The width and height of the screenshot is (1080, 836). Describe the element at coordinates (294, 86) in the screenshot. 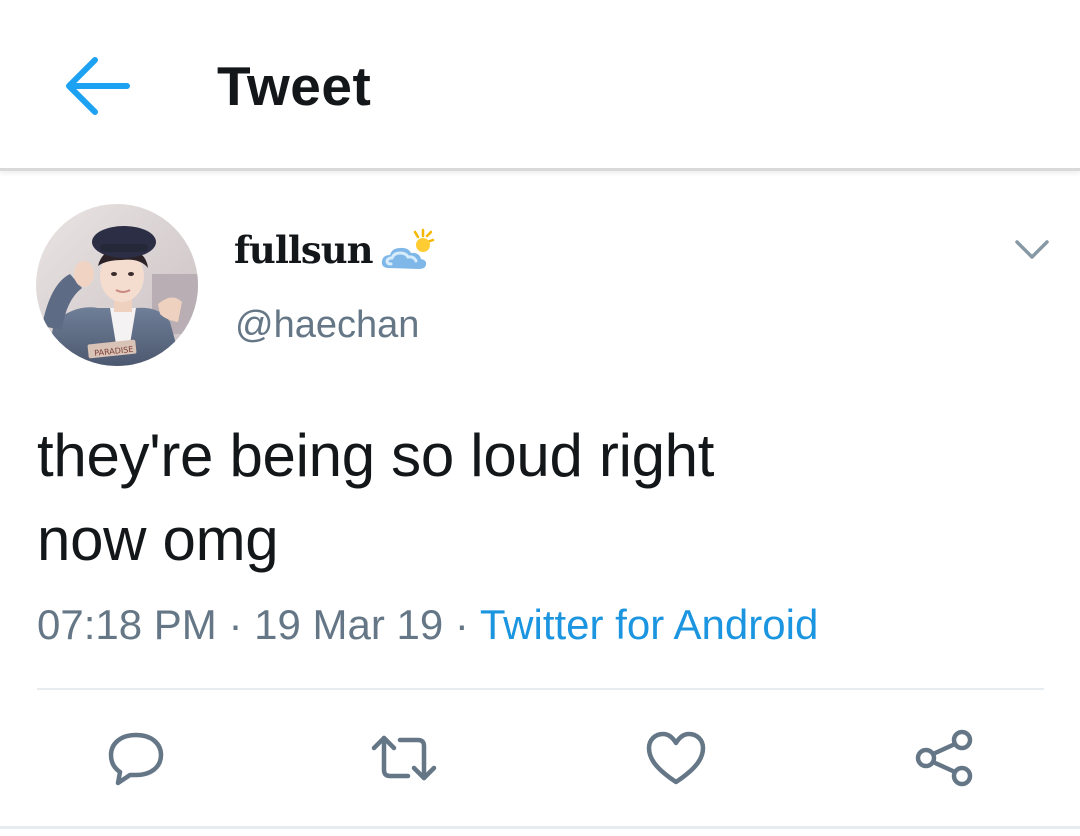

I see `page-title: Tweet` at that location.